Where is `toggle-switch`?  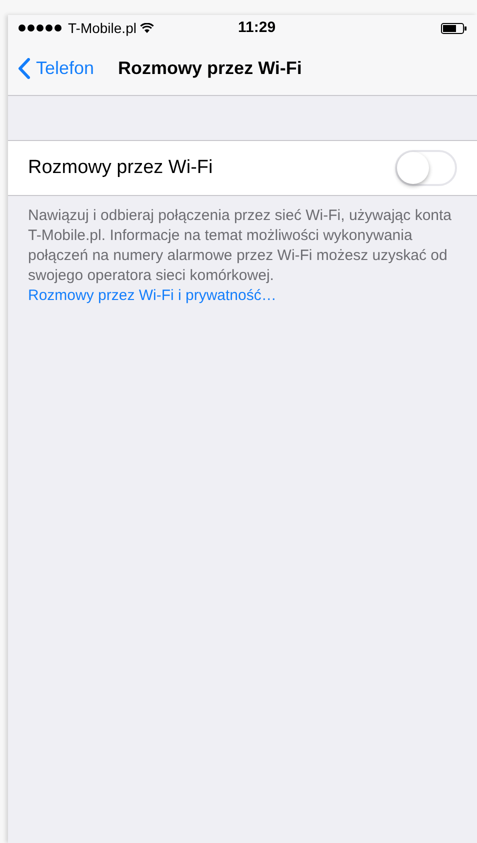
toggle-switch is located at coordinates (426, 168).